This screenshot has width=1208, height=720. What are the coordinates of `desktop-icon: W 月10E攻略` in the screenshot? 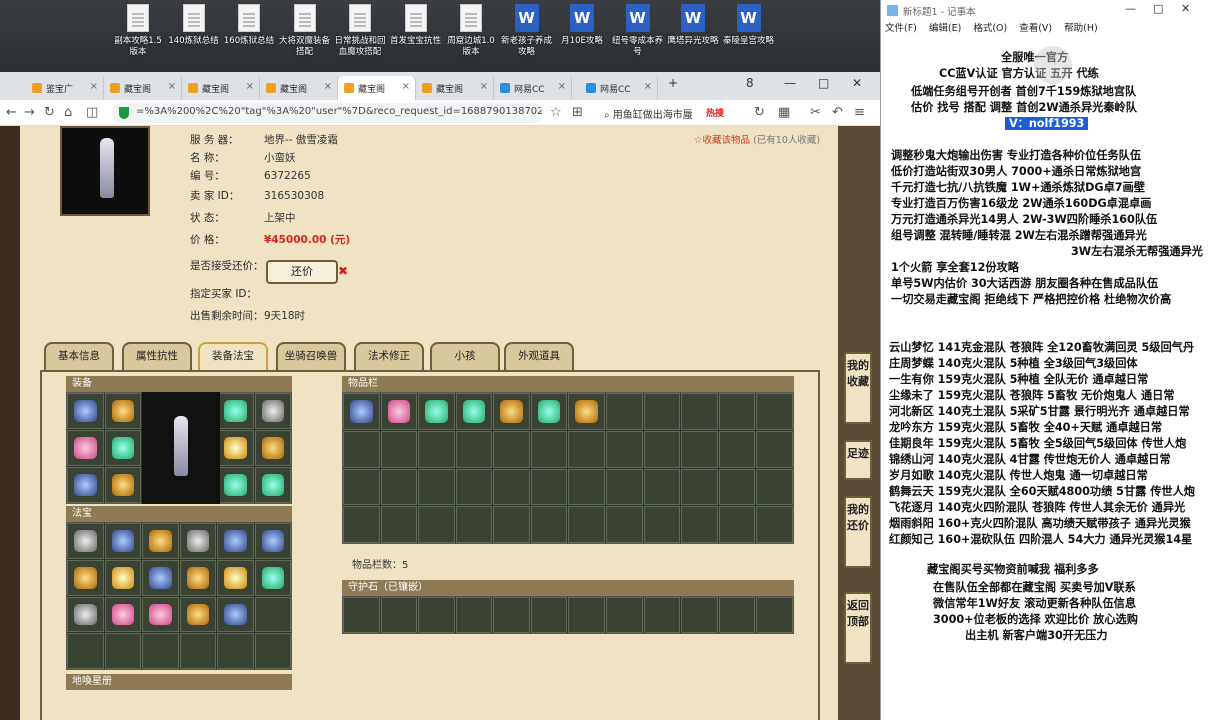 It's located at (582, 37).